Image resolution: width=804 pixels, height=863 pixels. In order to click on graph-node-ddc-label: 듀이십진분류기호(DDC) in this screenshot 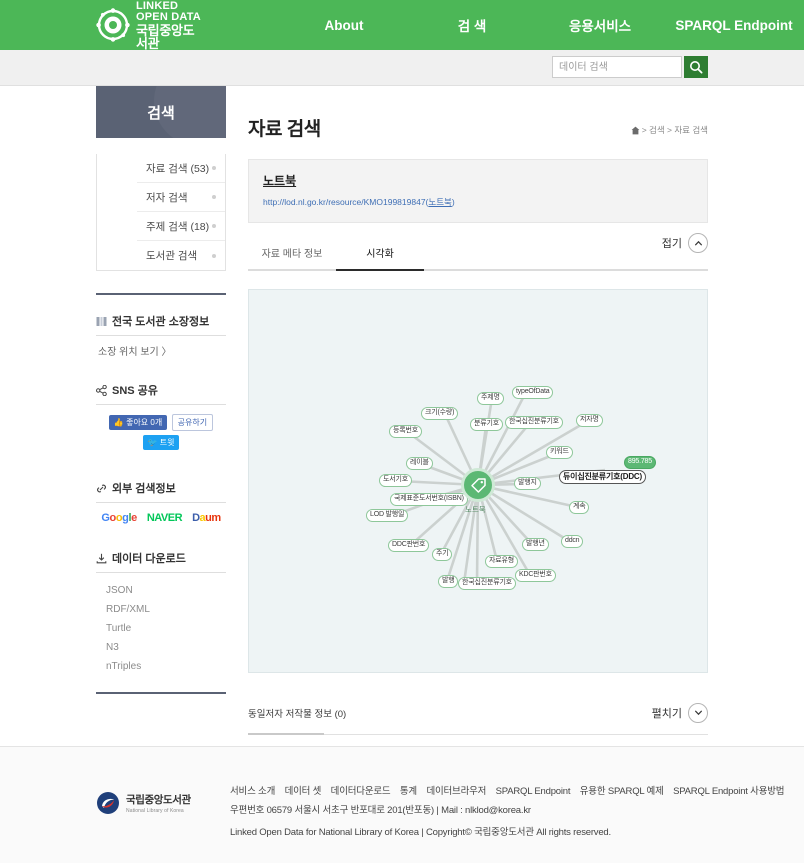, I will do `click(602, 477)`.